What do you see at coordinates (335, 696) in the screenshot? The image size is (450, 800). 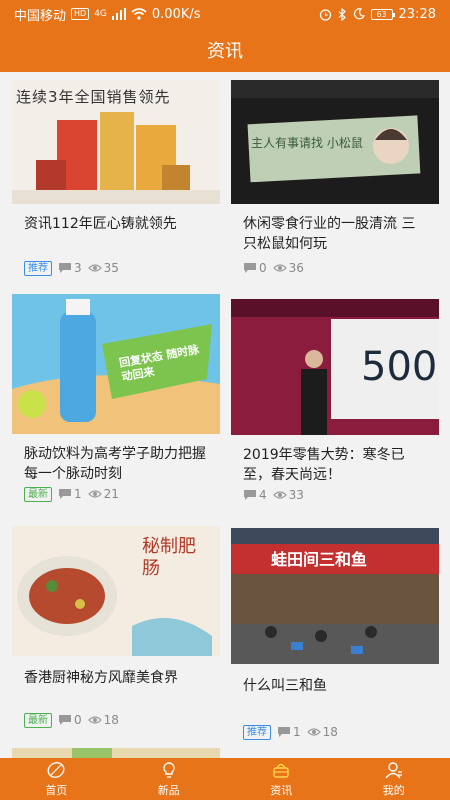 I see `news-title: 什么叫三和鱼` at bounding box center [335, 696].